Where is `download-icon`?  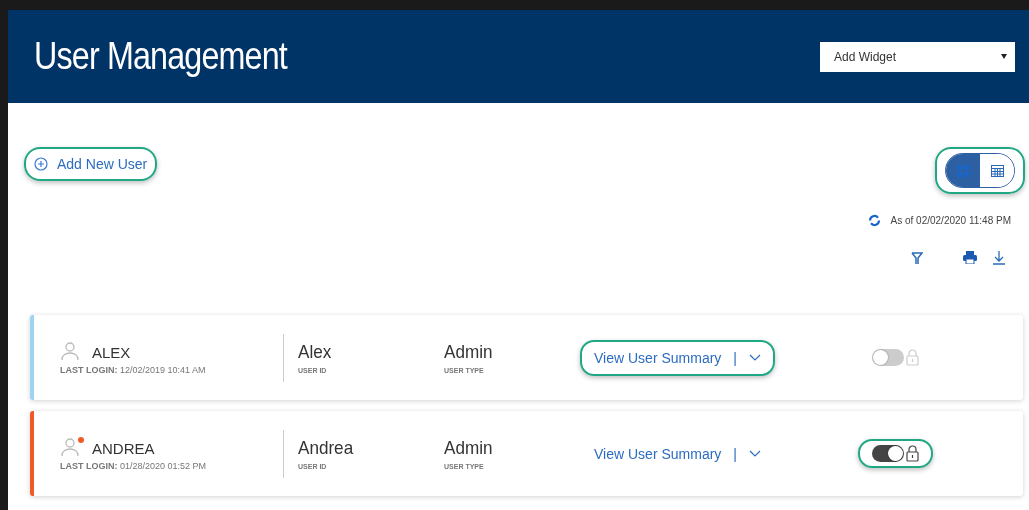
download-icon is located at coordinates (999, 258).